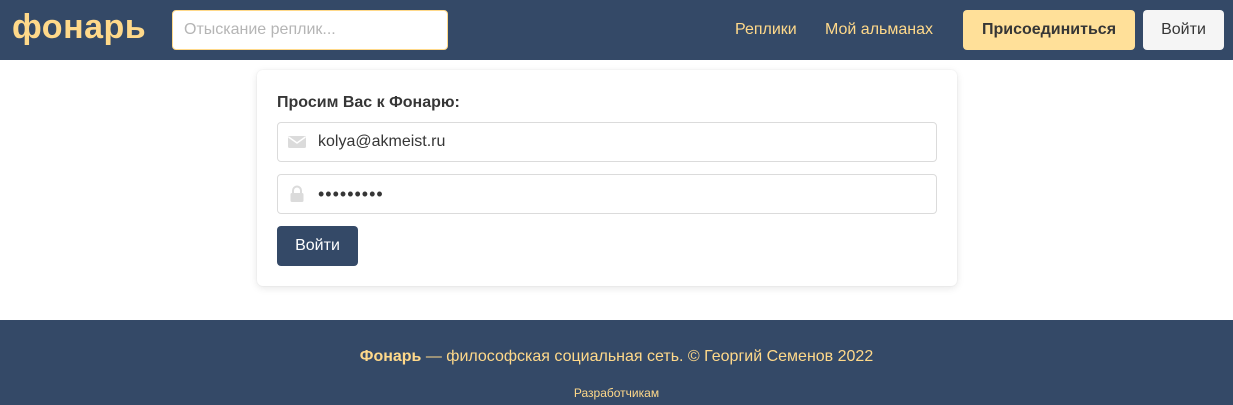  I want to click on login-nav-button: Войти, so click(1183, 30).